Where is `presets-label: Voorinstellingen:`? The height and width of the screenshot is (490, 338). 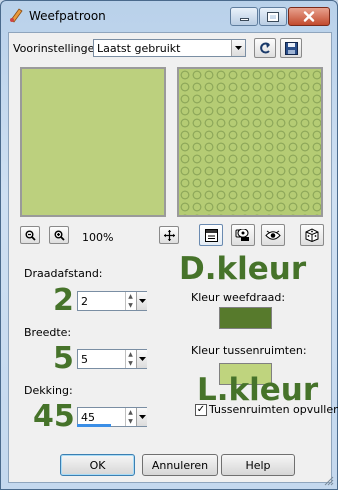 presets-label: Voorinstellingen: is located at coordinates (59, 48).